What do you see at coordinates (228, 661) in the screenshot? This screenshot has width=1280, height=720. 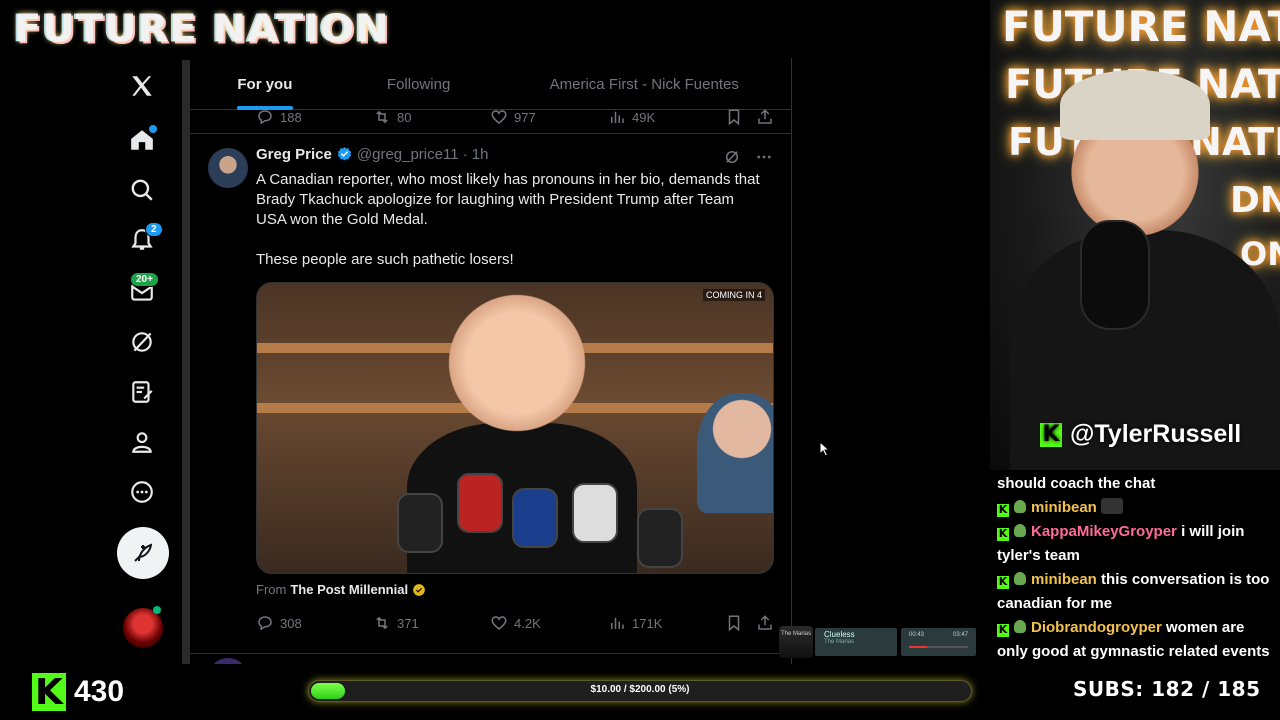 I see `next-tweet-avatar` at bounding box center [228, 661].